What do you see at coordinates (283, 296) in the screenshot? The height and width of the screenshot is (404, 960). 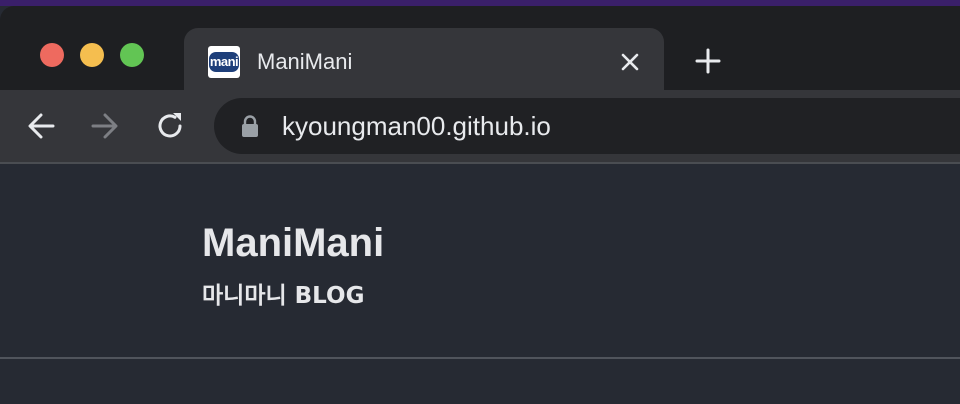 I see `site-subtitle: 마니마니 BLOG` at bounding box center [283, 296].